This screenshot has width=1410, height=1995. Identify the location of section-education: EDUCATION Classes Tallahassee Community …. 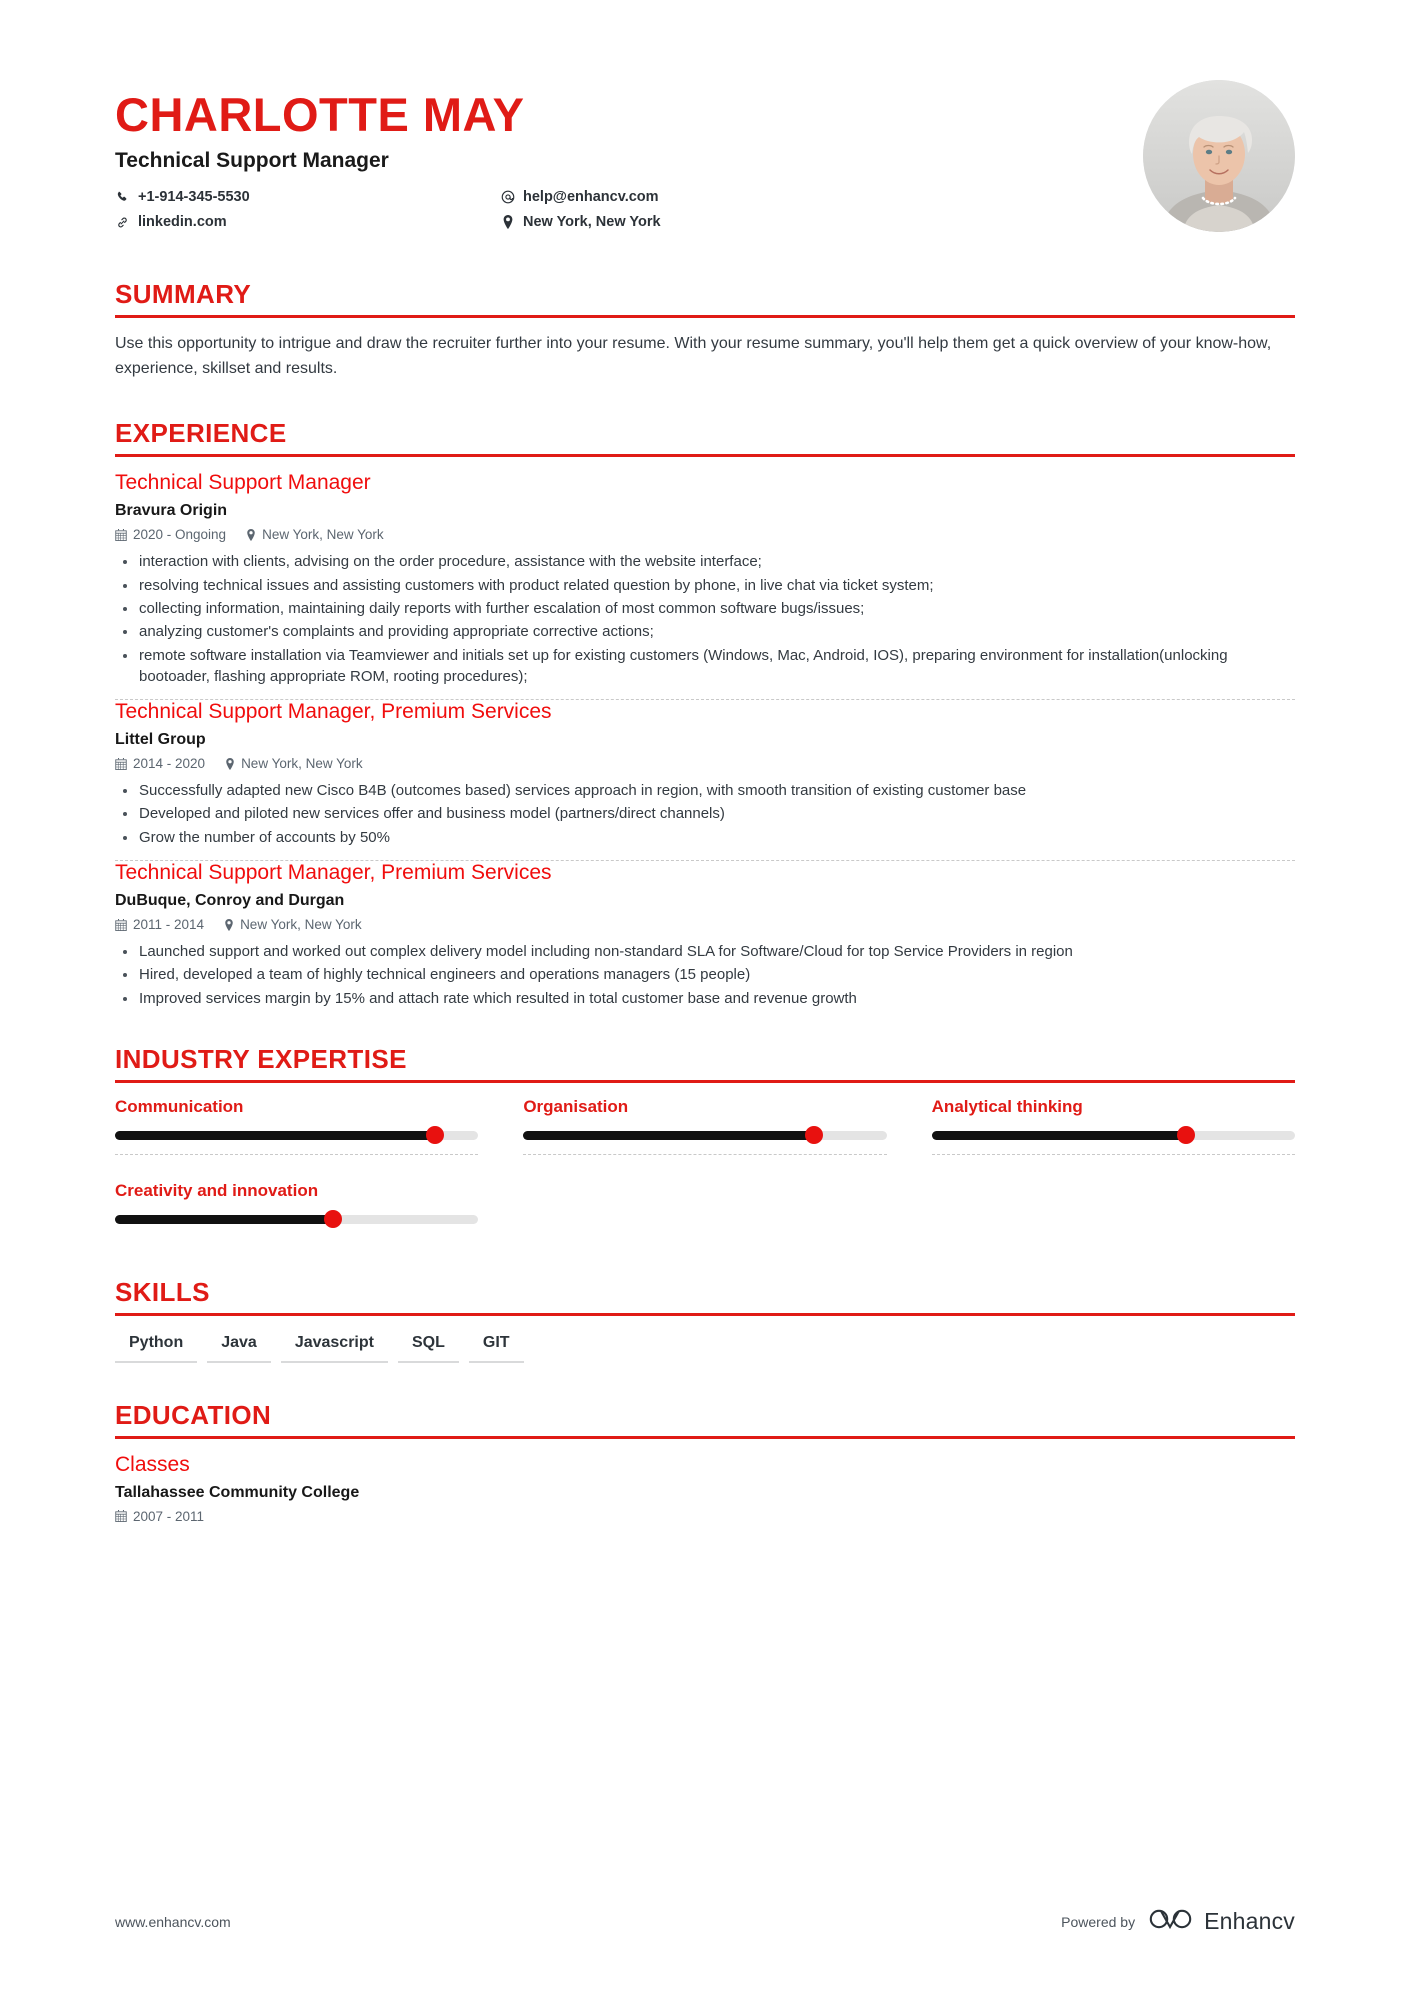
(705, 1462).